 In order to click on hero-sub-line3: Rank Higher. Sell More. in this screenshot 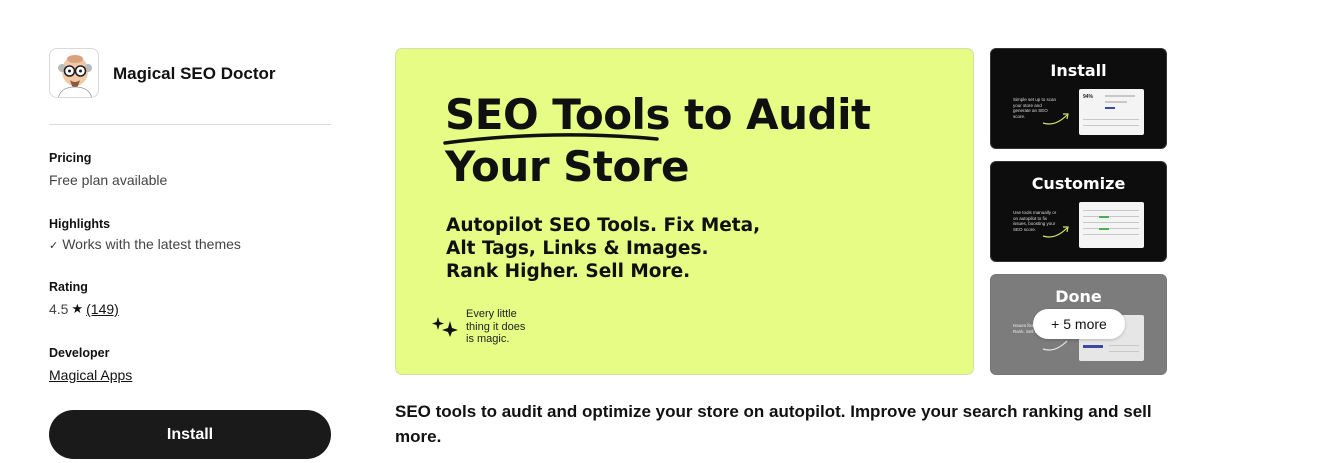, I will do `click(568, 271)`.